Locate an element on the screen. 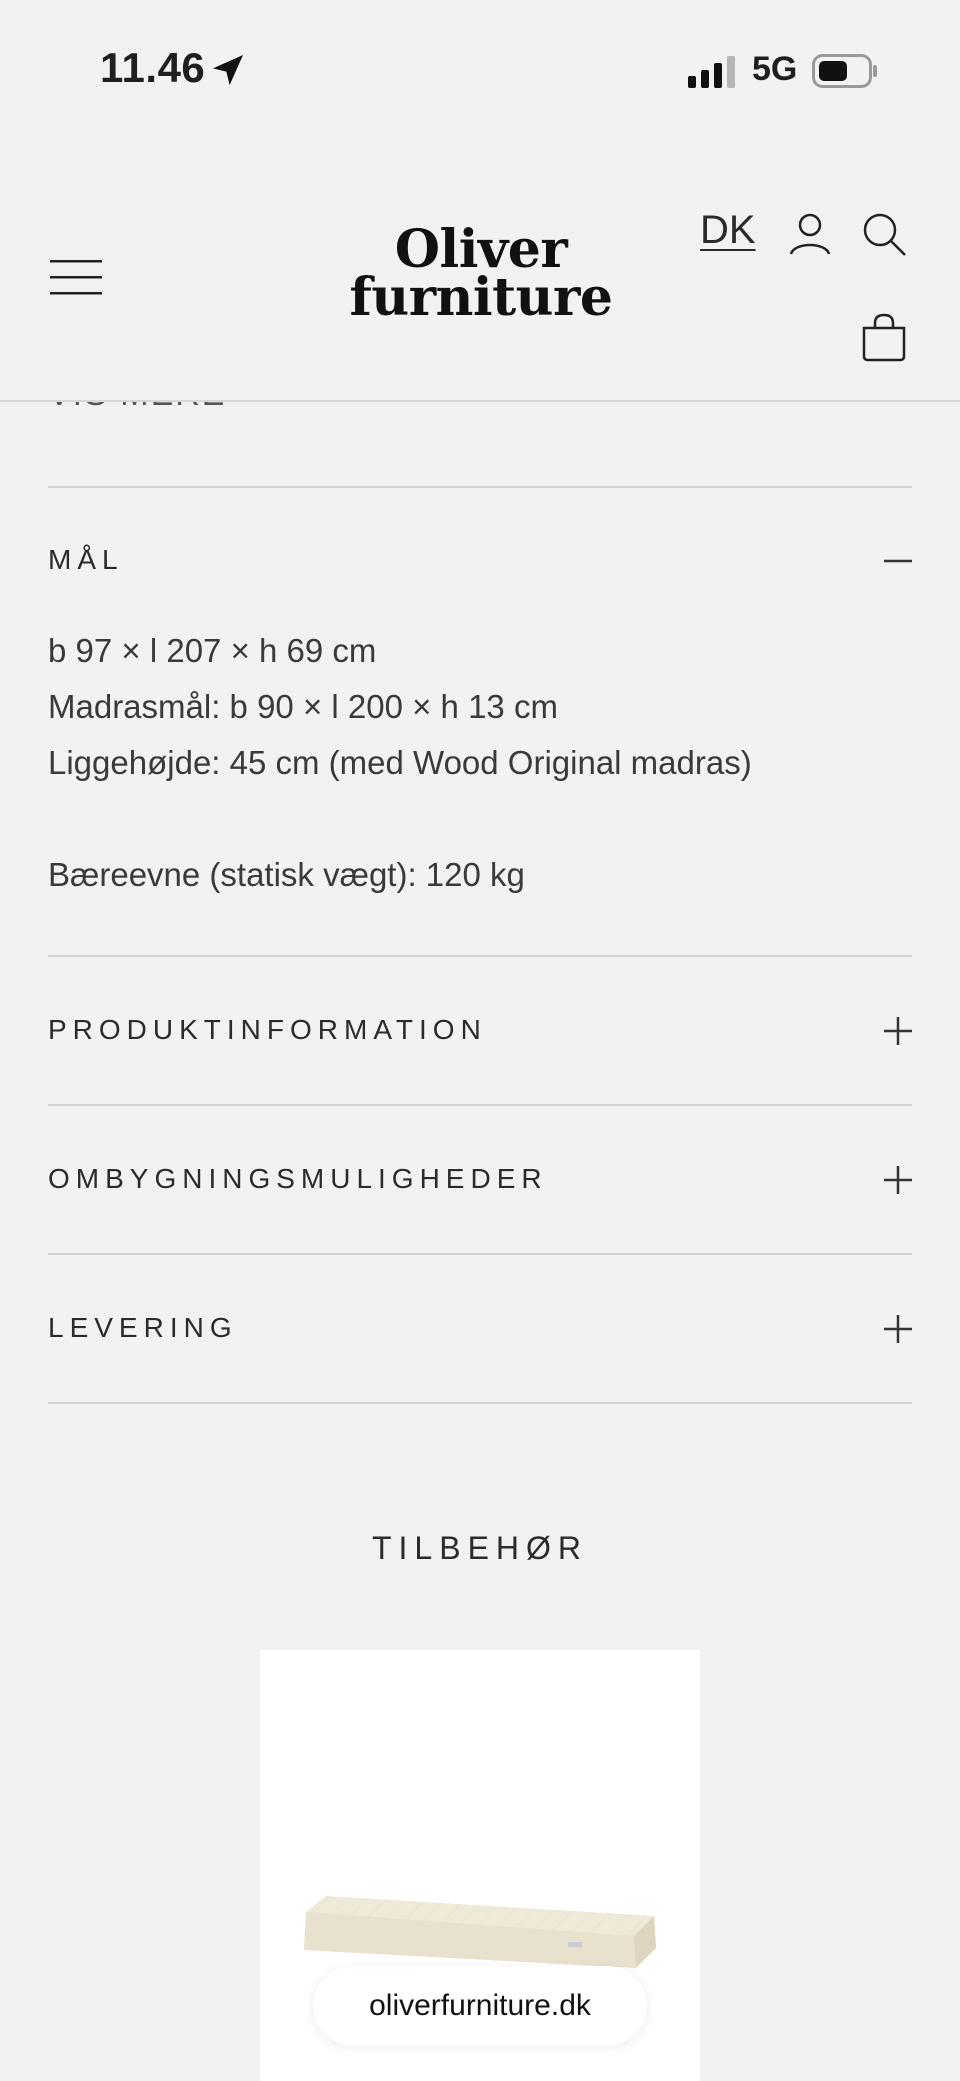  search-icon is located at coordinates (884, 234).